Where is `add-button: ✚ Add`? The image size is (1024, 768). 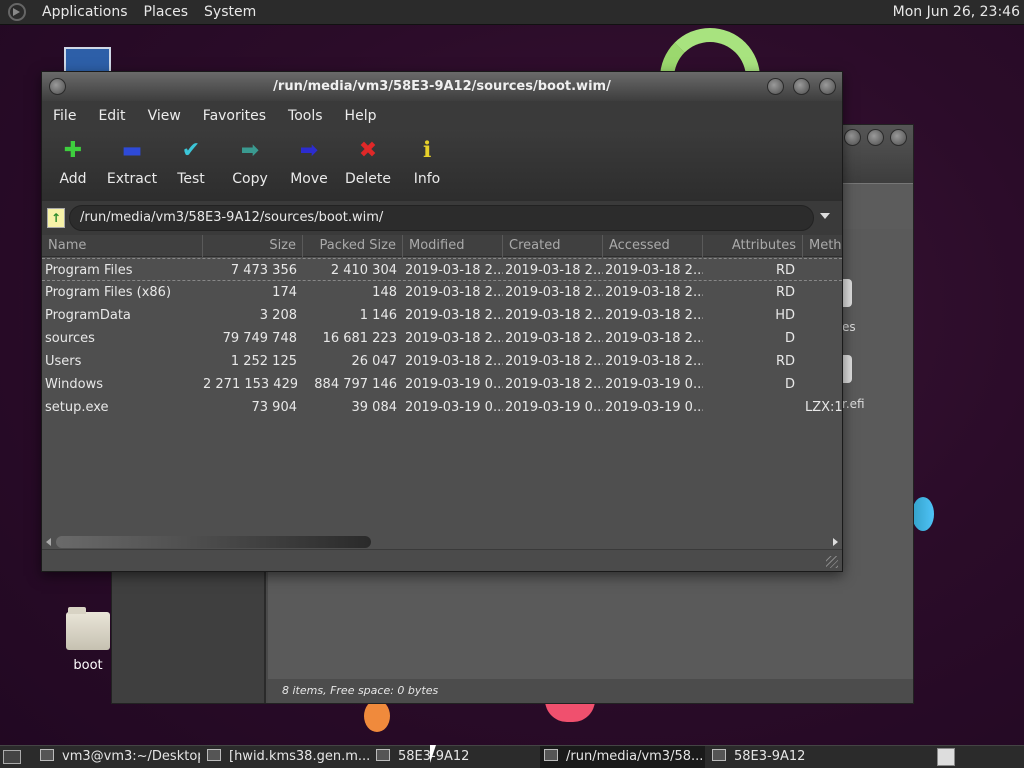 add-button: ✚ Add is located at coordinates (73, 161).